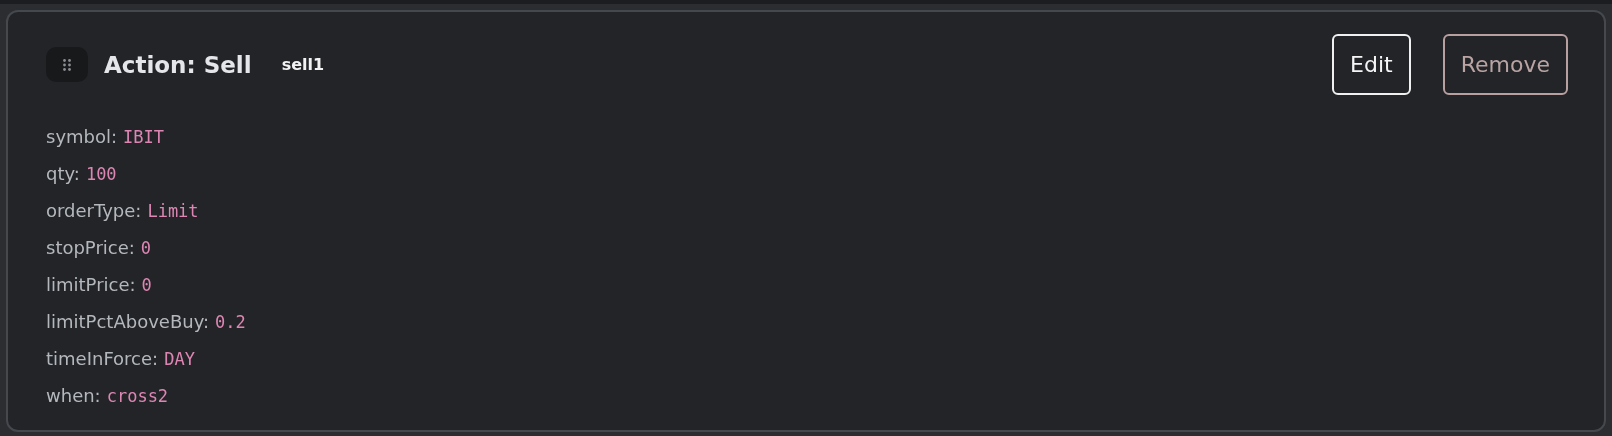 Image resolution: width=1612 pixels, height=436 pixels. Describe the element at coordinates (230, 322) in the screenshot. I see `field-value: 0.2` at that location.